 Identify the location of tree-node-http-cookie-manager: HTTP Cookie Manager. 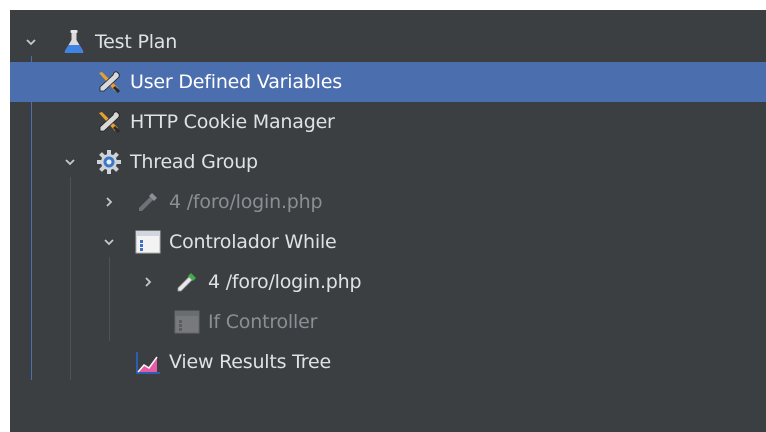
(215, 122).